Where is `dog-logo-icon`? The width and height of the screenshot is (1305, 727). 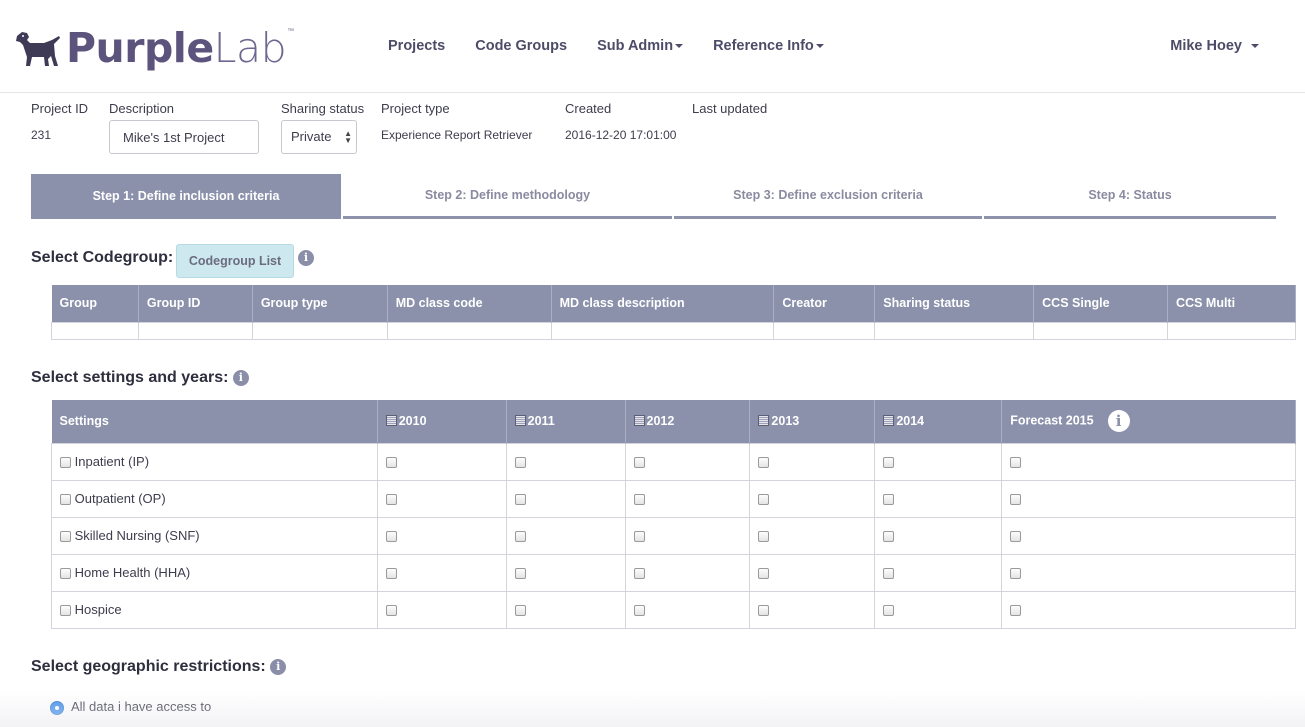 dog-logo-icon is located at coordinates (38, 49).